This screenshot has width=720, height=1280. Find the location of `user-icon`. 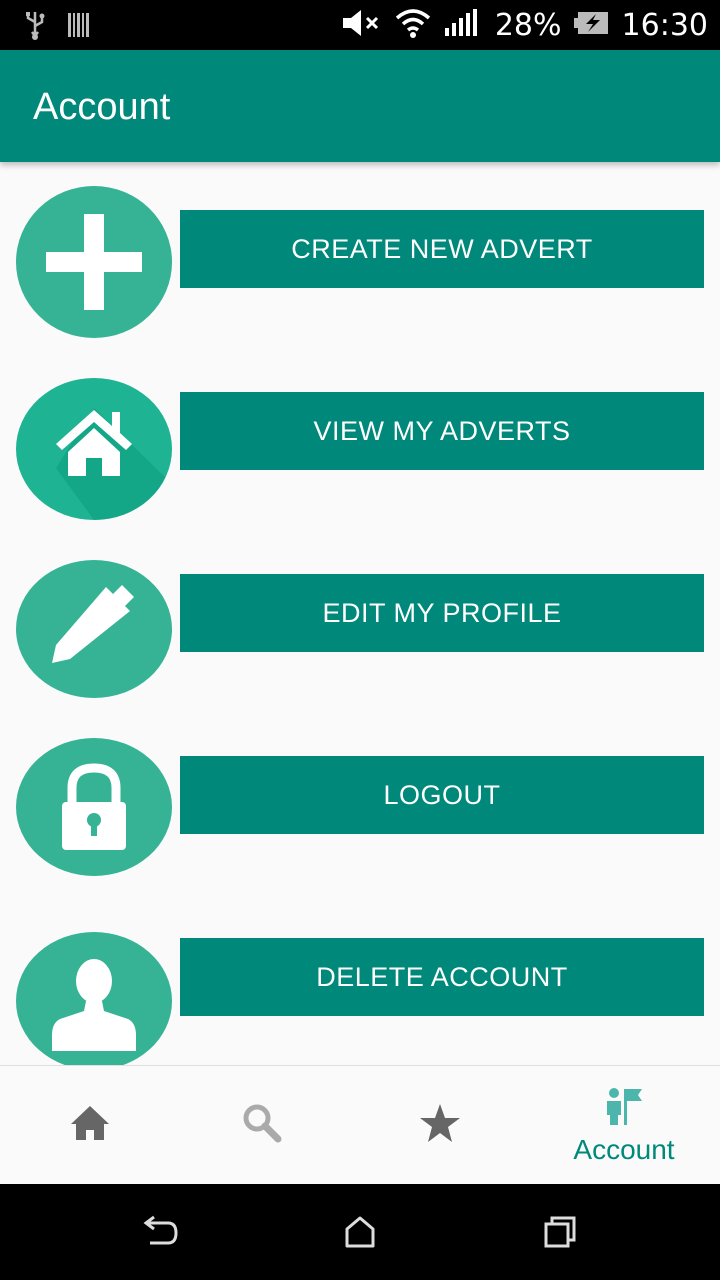

user-icon is located at coordinates (94, 1001).